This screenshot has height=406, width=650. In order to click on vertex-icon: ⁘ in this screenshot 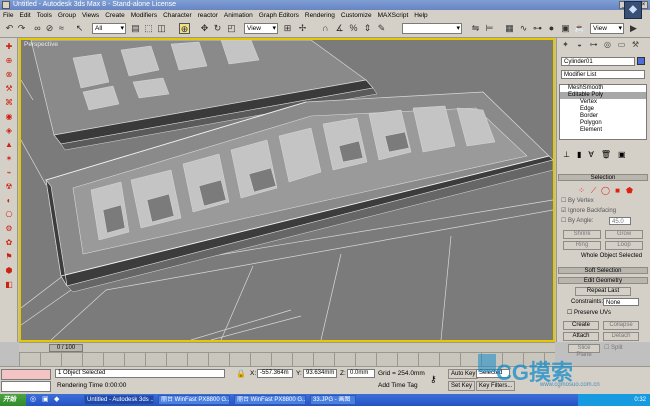, I will do `click(581, 190)`.